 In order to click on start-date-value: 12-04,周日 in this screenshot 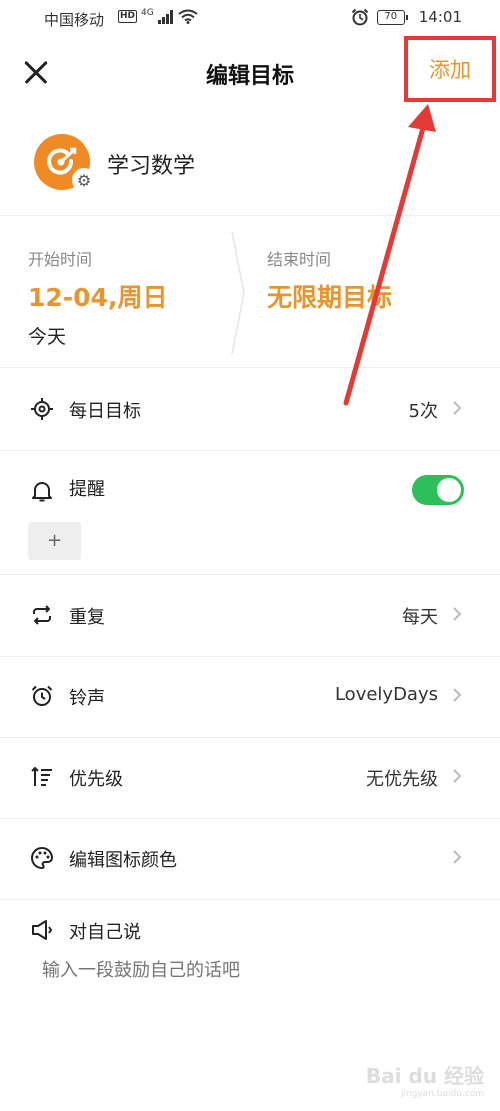, I will do `click(98, 297)`.